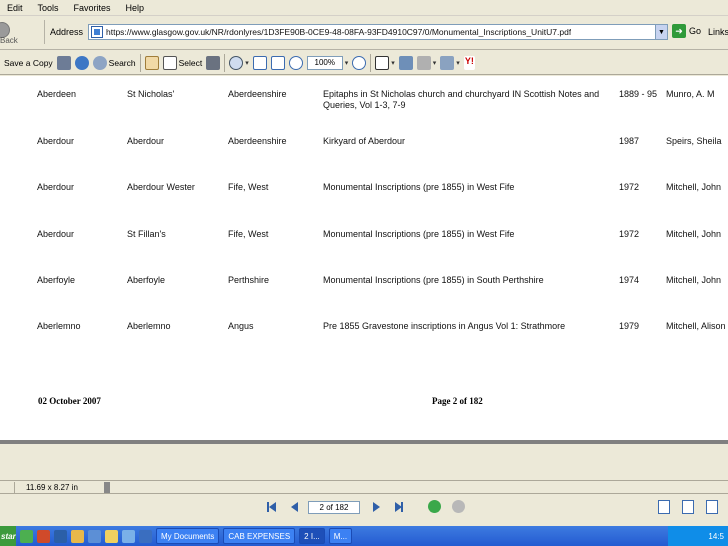 The image size is (728, 546). What do you see at coordinates (259, 536) in the screenshot?
I see `taskbar-item-cab-expenses: CAB EXPENSES` at bounding box center [259, 536].